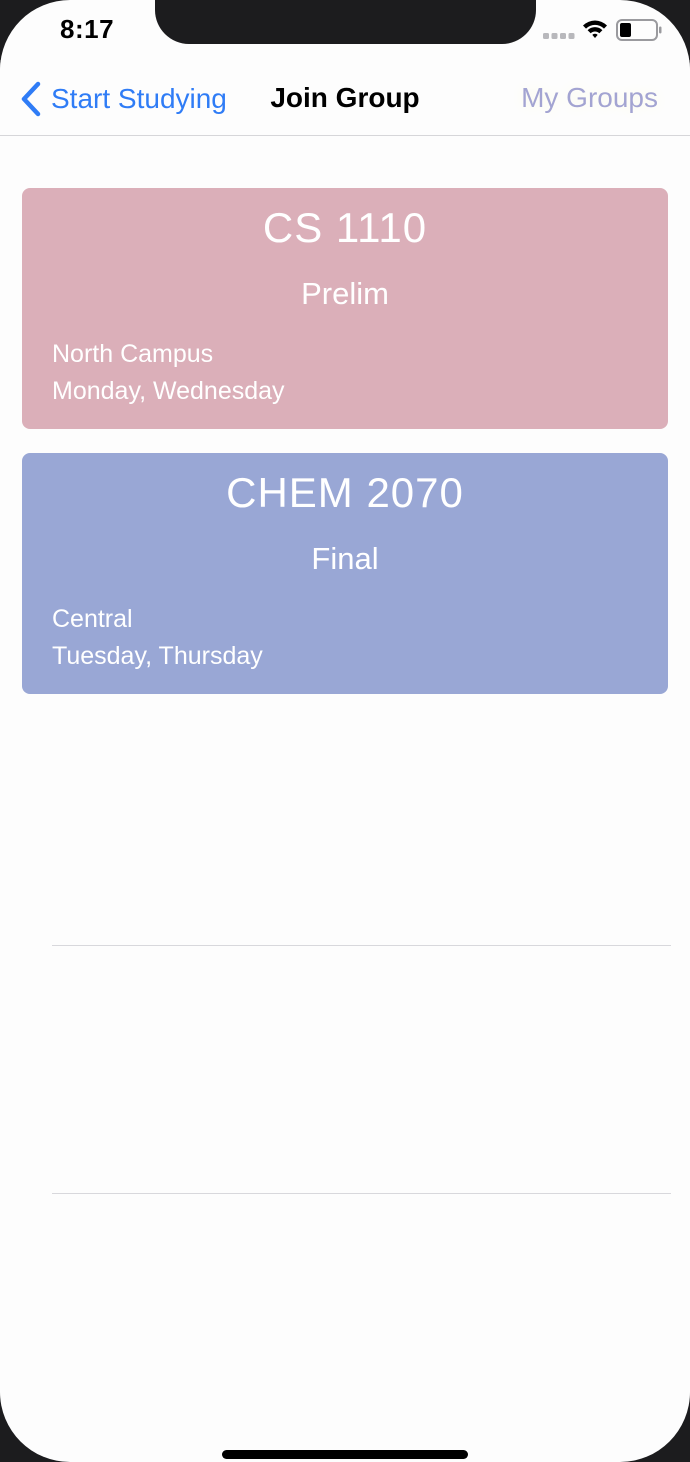  I want to click on card-days: Tuesday, Thursday, so click(157, 656).